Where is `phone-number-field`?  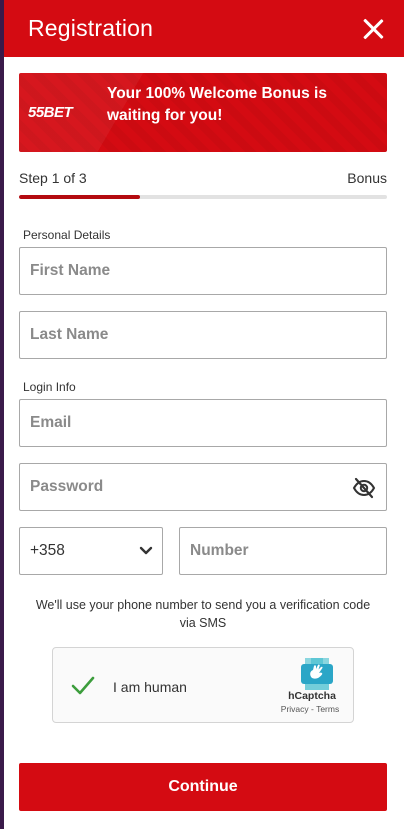
phone-number-field is located at coordinates (283, 551).